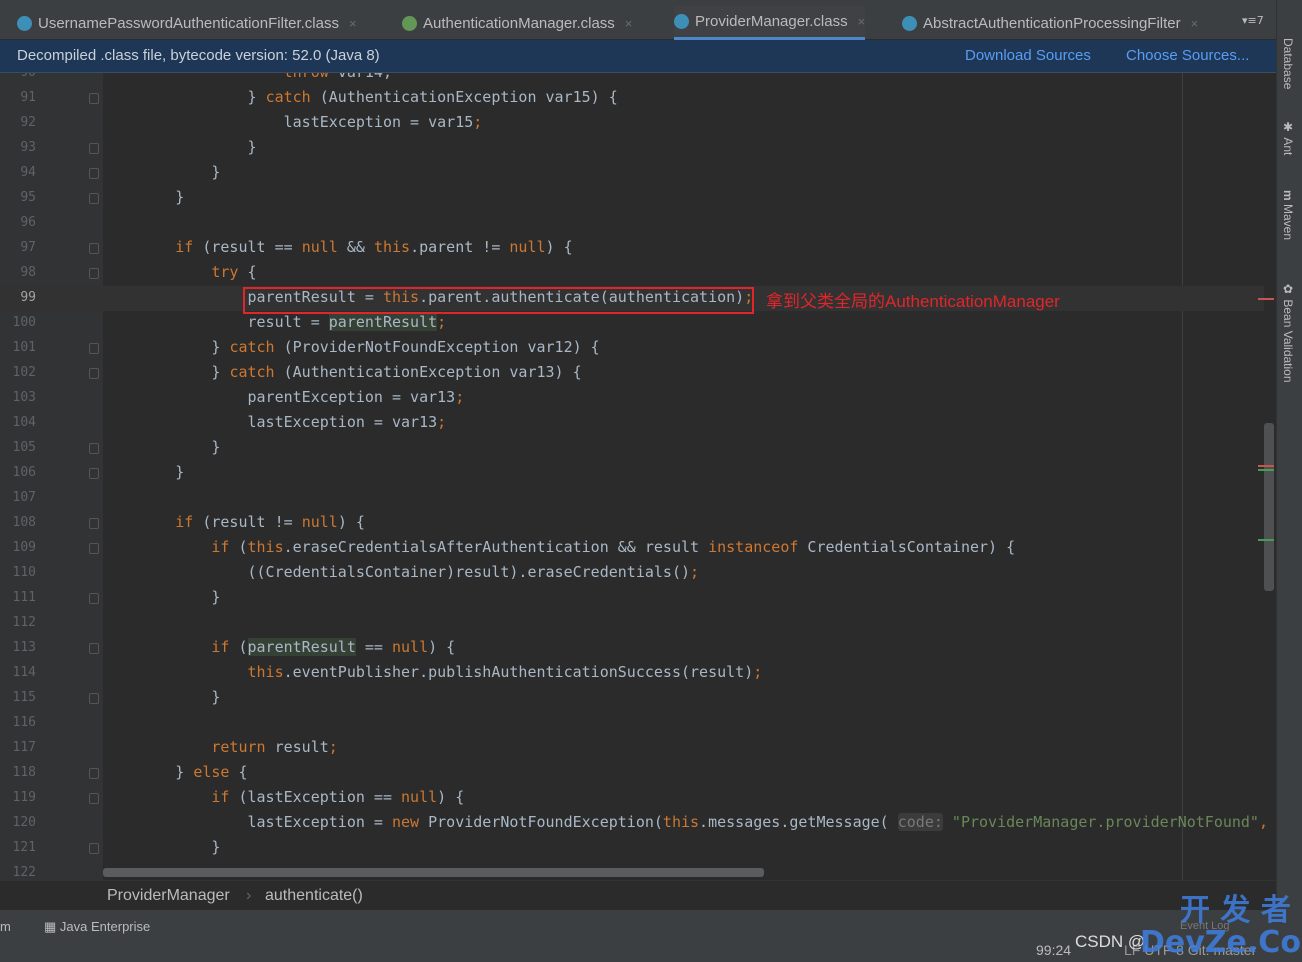 Image resolution: width=1302 pixels, height=962 pixels. Describe the element at coordinates (632, 698) in the screenshot. I see `code-line: 115 }` at that location.